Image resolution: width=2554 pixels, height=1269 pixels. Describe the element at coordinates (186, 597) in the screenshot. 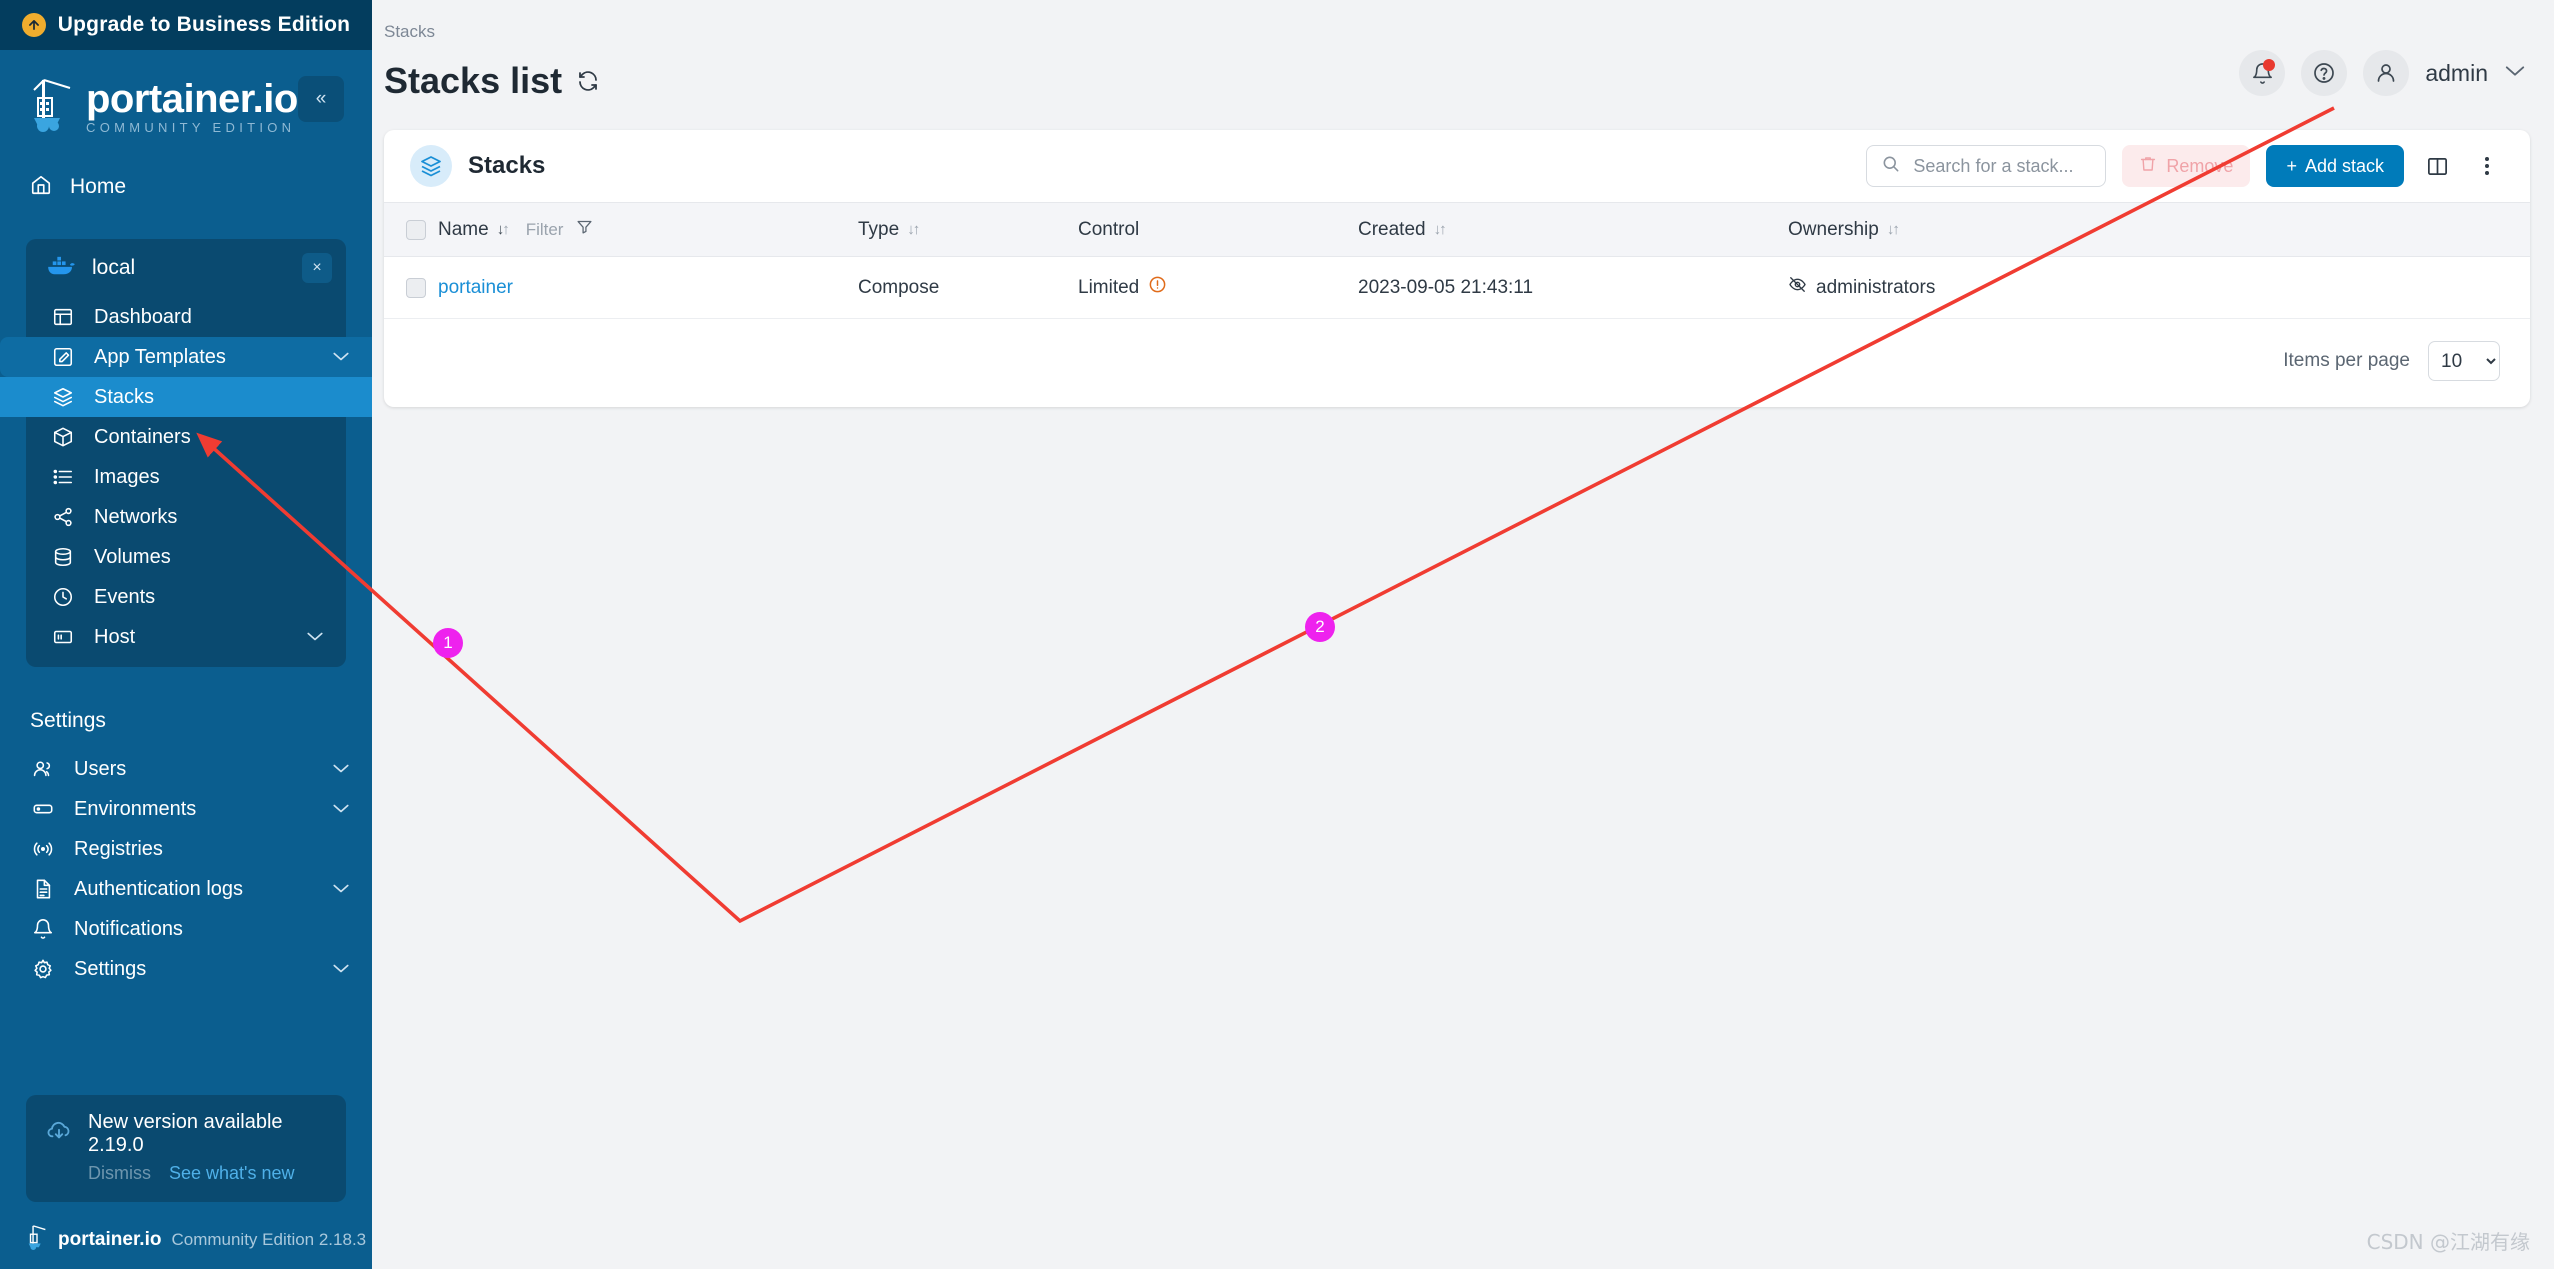

I see `sidebar-item-events: Events` at that location.